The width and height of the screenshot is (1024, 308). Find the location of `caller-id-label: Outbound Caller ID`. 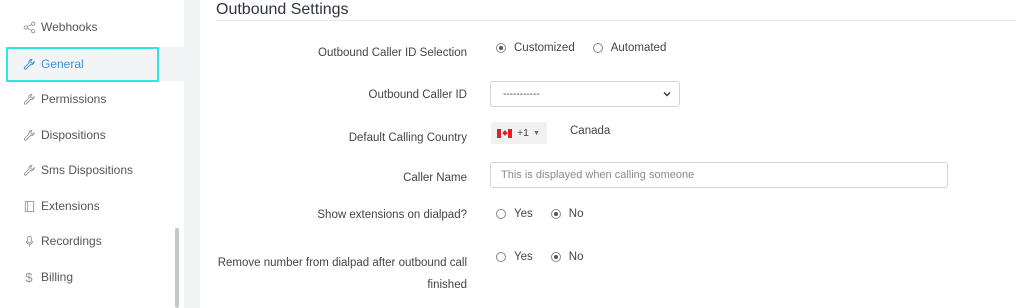

caller-id-label: Outbound Caller ID is located at coordinates (417, 95).